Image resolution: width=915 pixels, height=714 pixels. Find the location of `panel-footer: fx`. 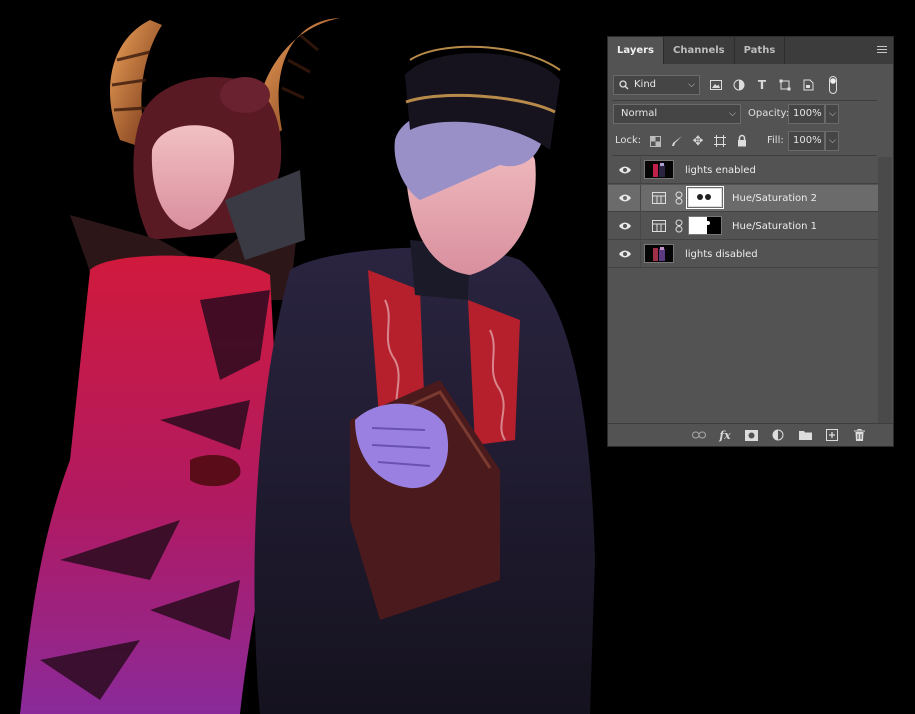

panel-footer: fx is located at coordinates (750, 434).